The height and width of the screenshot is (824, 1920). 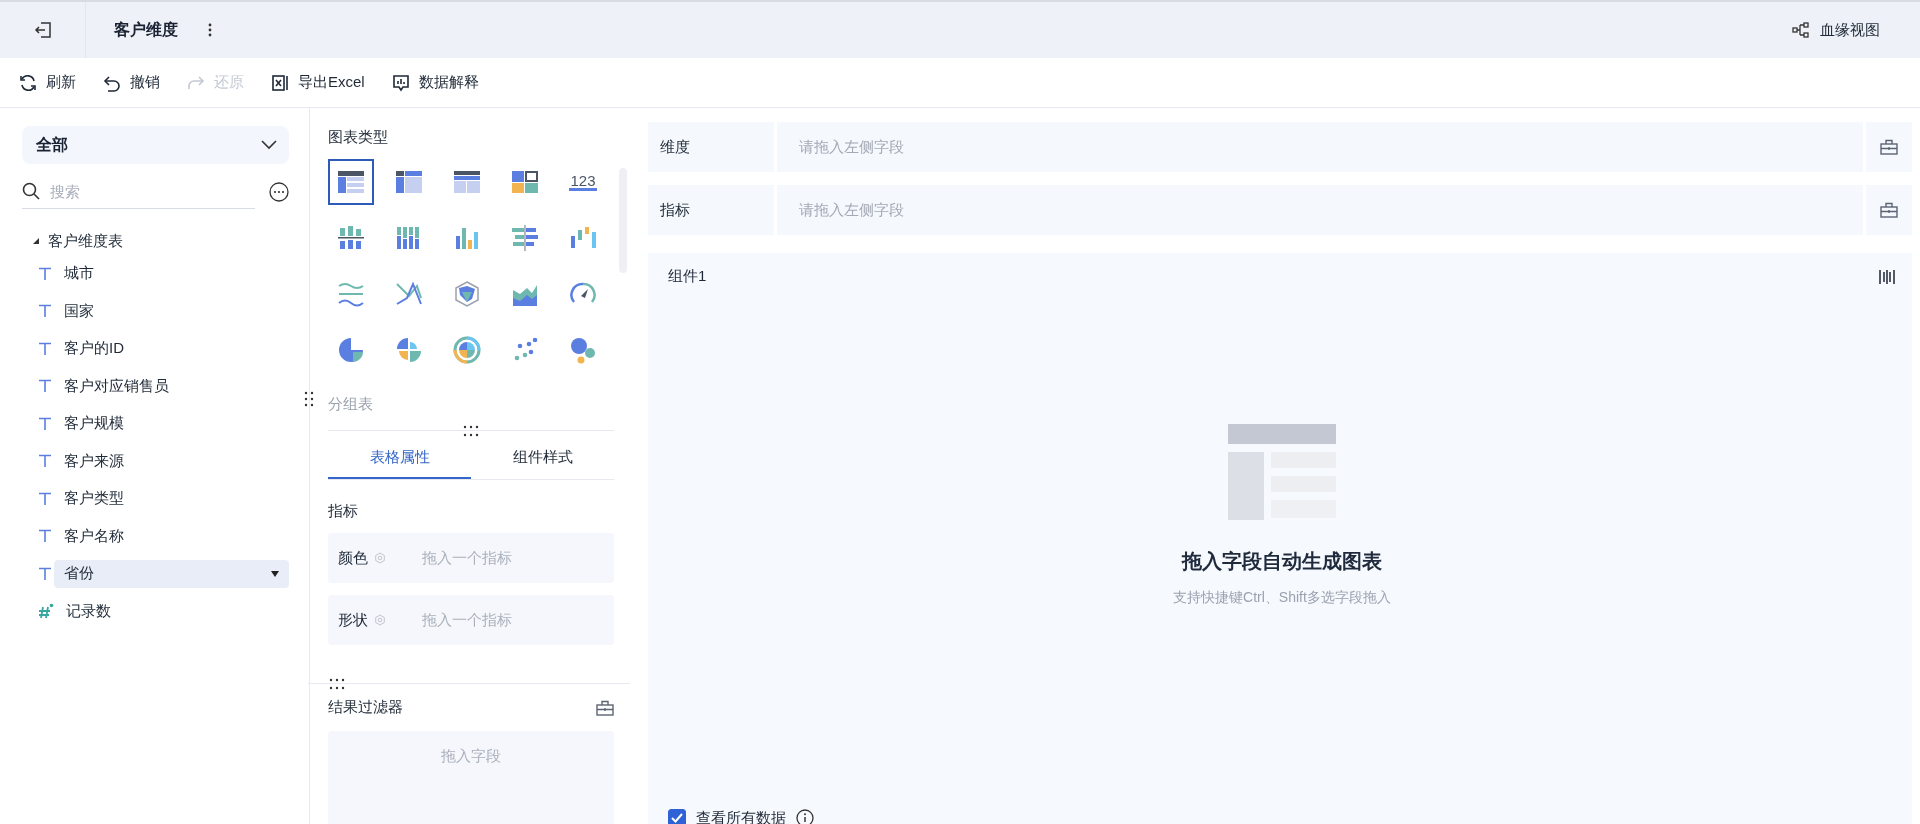 What do you see at coordinates (711, 210) in the screenshot?
I see `shelf-label: 指标` at bounding box center [711, 210].